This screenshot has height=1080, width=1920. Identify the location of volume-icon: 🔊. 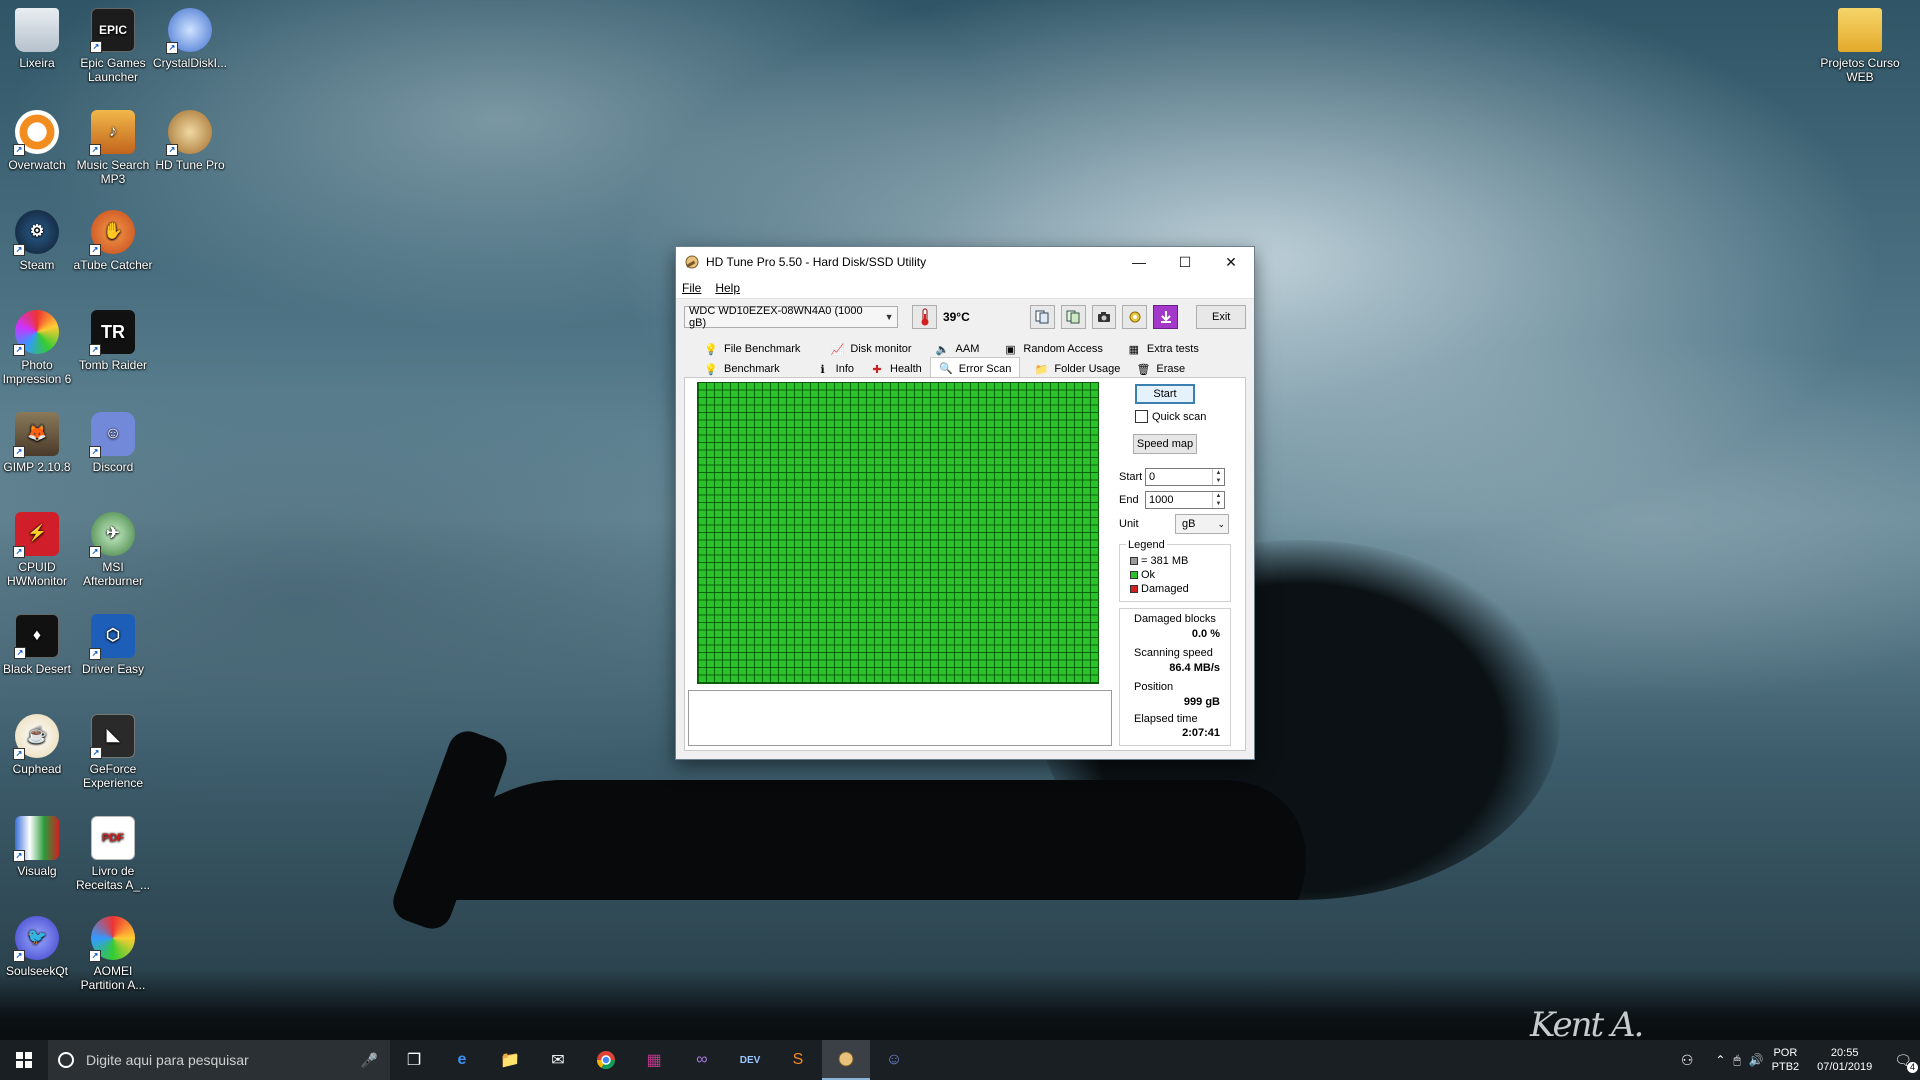
(1756, 1060).